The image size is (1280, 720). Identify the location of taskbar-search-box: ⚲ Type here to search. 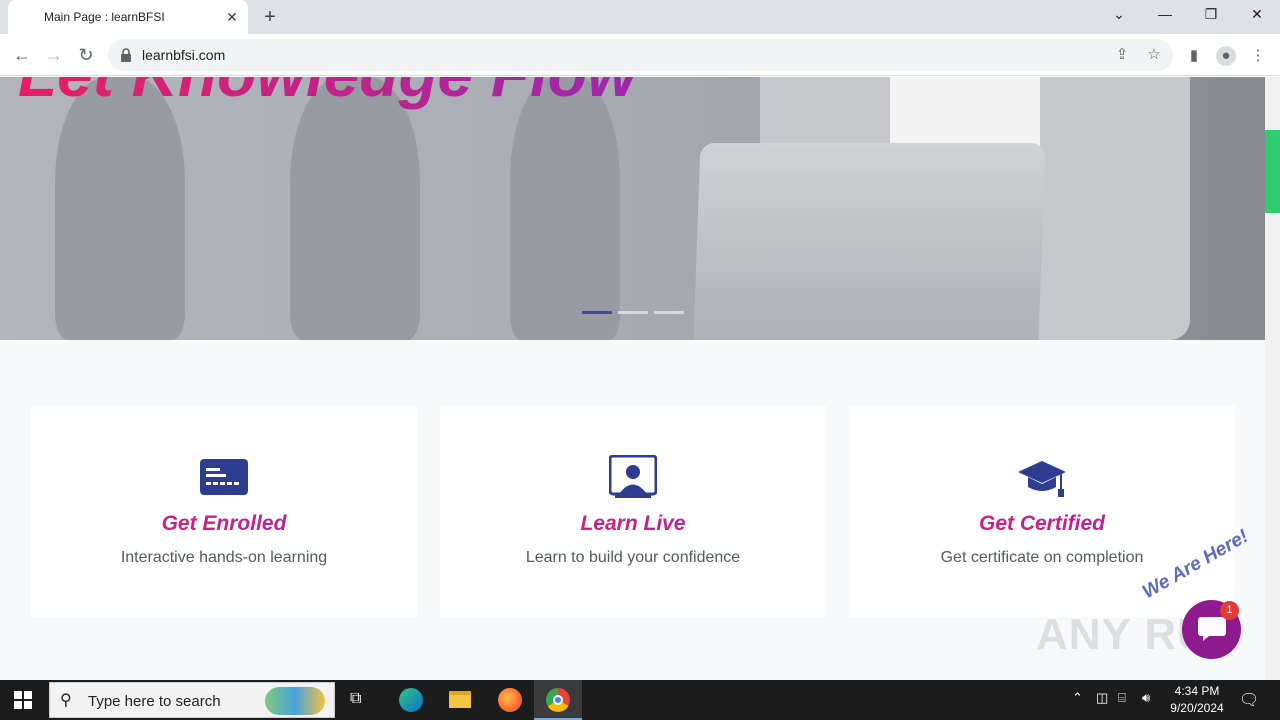
(192, 700).